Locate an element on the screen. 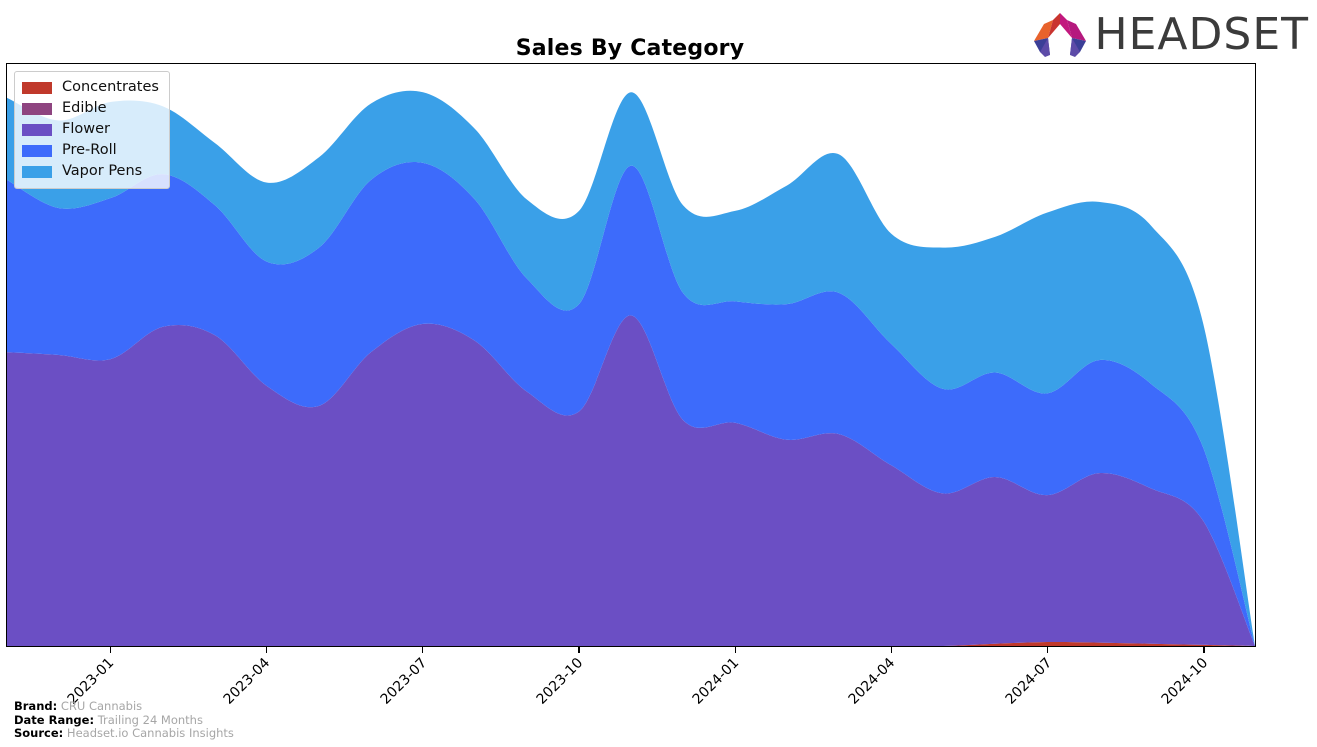 The width and height of the screenshot is (1317, 747). footer-key: Date Range: is located at coordinates (54, 719).